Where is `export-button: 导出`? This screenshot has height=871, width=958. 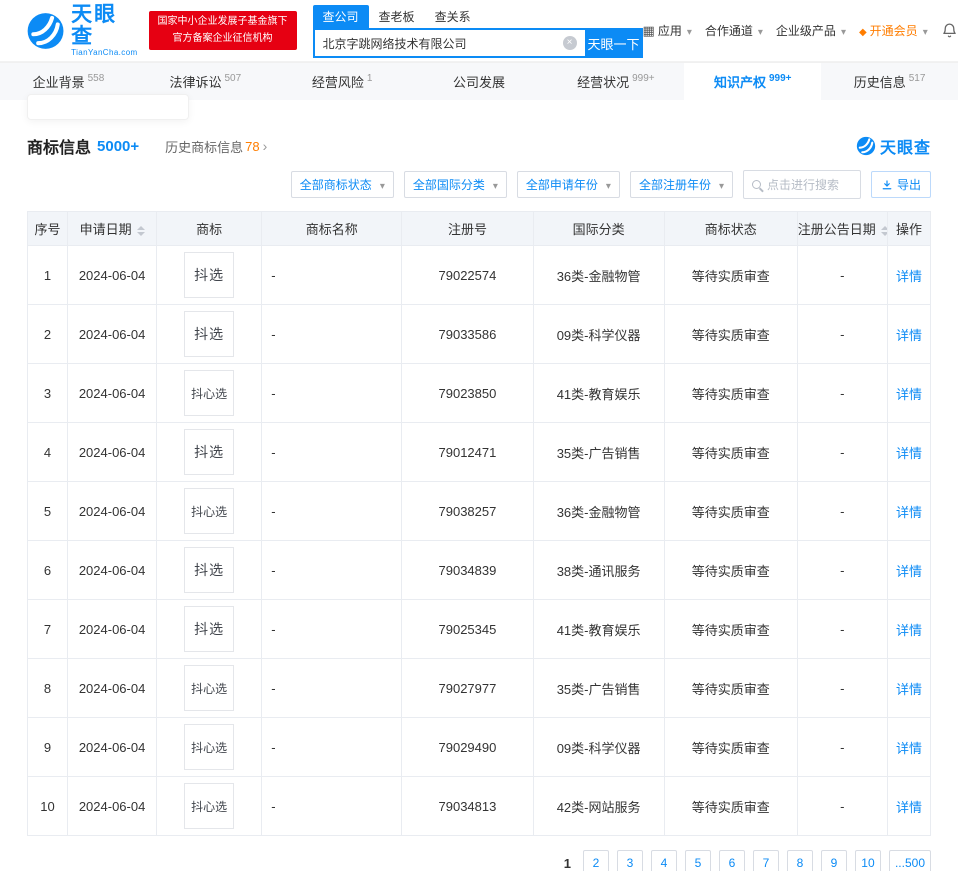 export-button: 导出 is located at coordinates (900, 184).